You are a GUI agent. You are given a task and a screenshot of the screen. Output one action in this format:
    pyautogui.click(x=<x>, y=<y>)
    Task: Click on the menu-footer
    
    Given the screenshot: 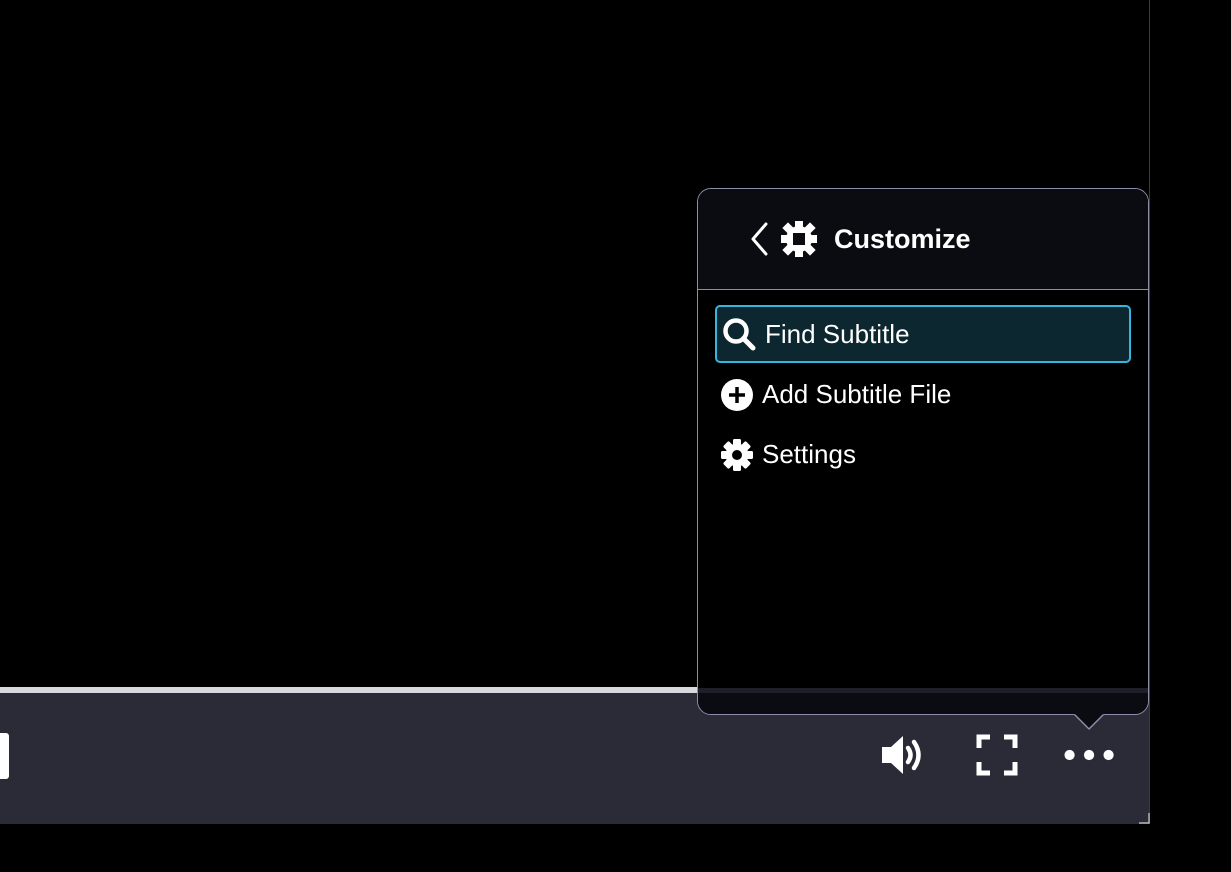 What is the action you would take?
    pyautogui.click(x=923, y=701)
    